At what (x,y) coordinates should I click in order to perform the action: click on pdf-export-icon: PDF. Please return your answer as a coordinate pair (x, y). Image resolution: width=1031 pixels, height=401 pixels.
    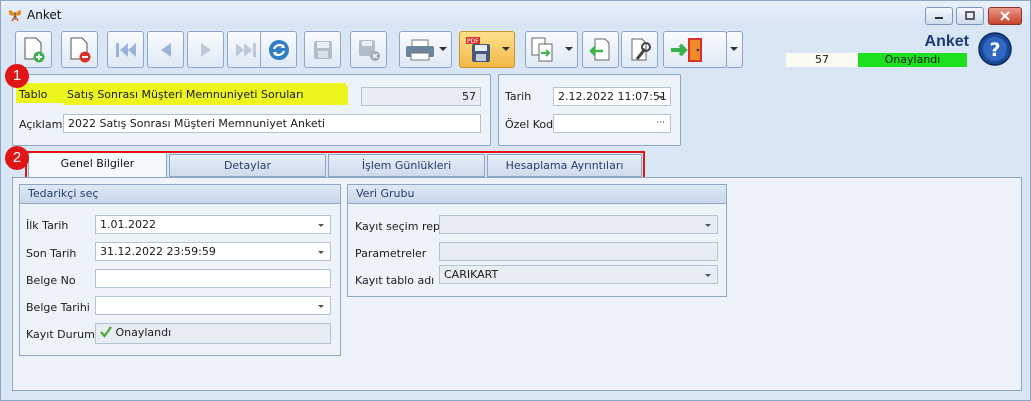
    Looking at the image, I should click on (478, 49).